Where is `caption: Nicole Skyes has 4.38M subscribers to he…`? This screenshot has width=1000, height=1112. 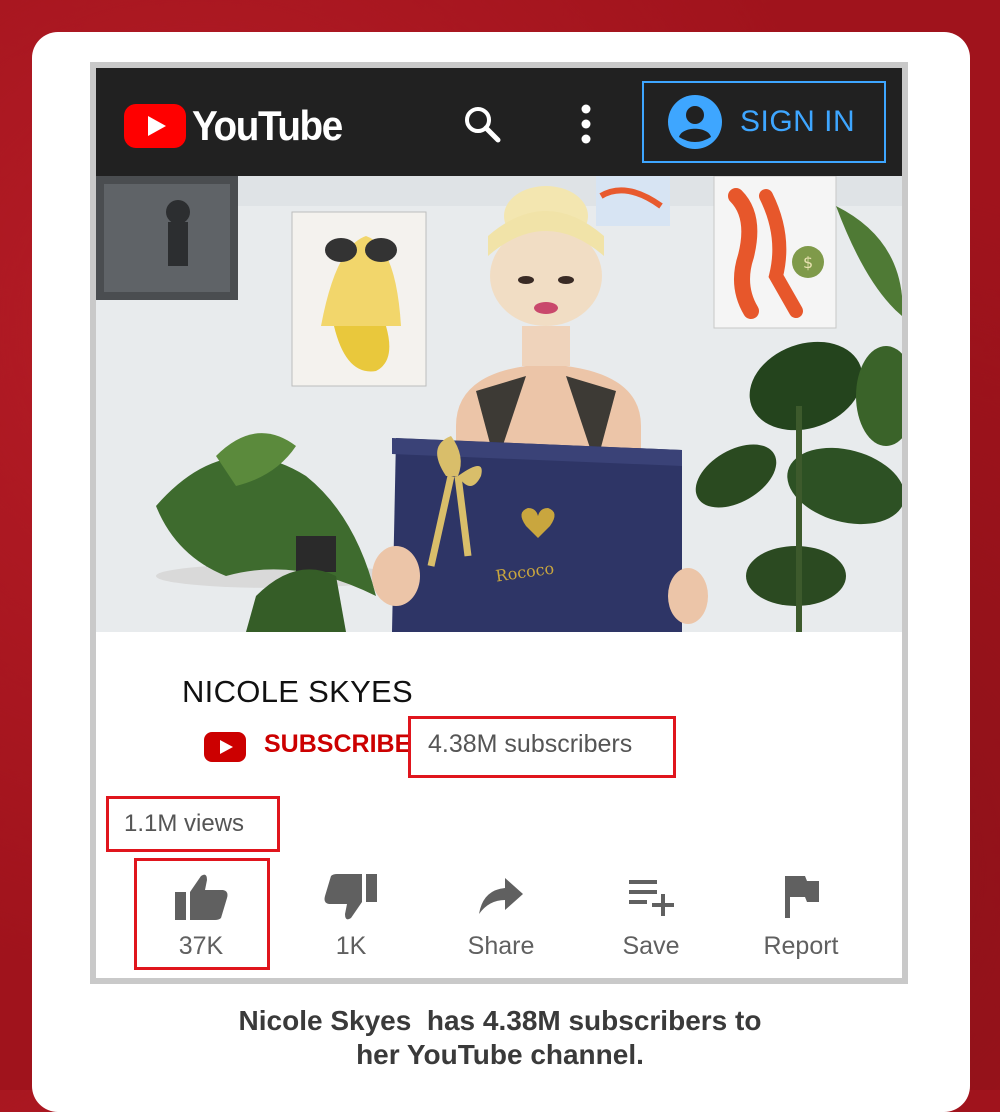 caption: Nicole Skyes has 4.38M subscribers to he… is located at coordinates (500, 1038).